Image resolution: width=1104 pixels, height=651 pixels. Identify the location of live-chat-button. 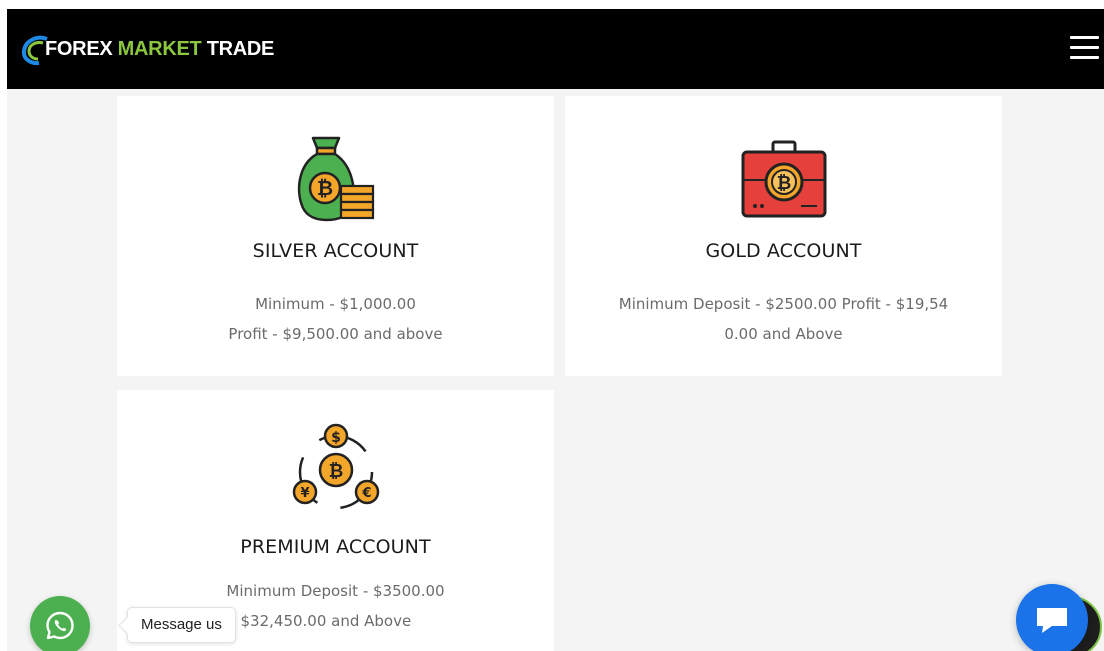
(1052, 617).